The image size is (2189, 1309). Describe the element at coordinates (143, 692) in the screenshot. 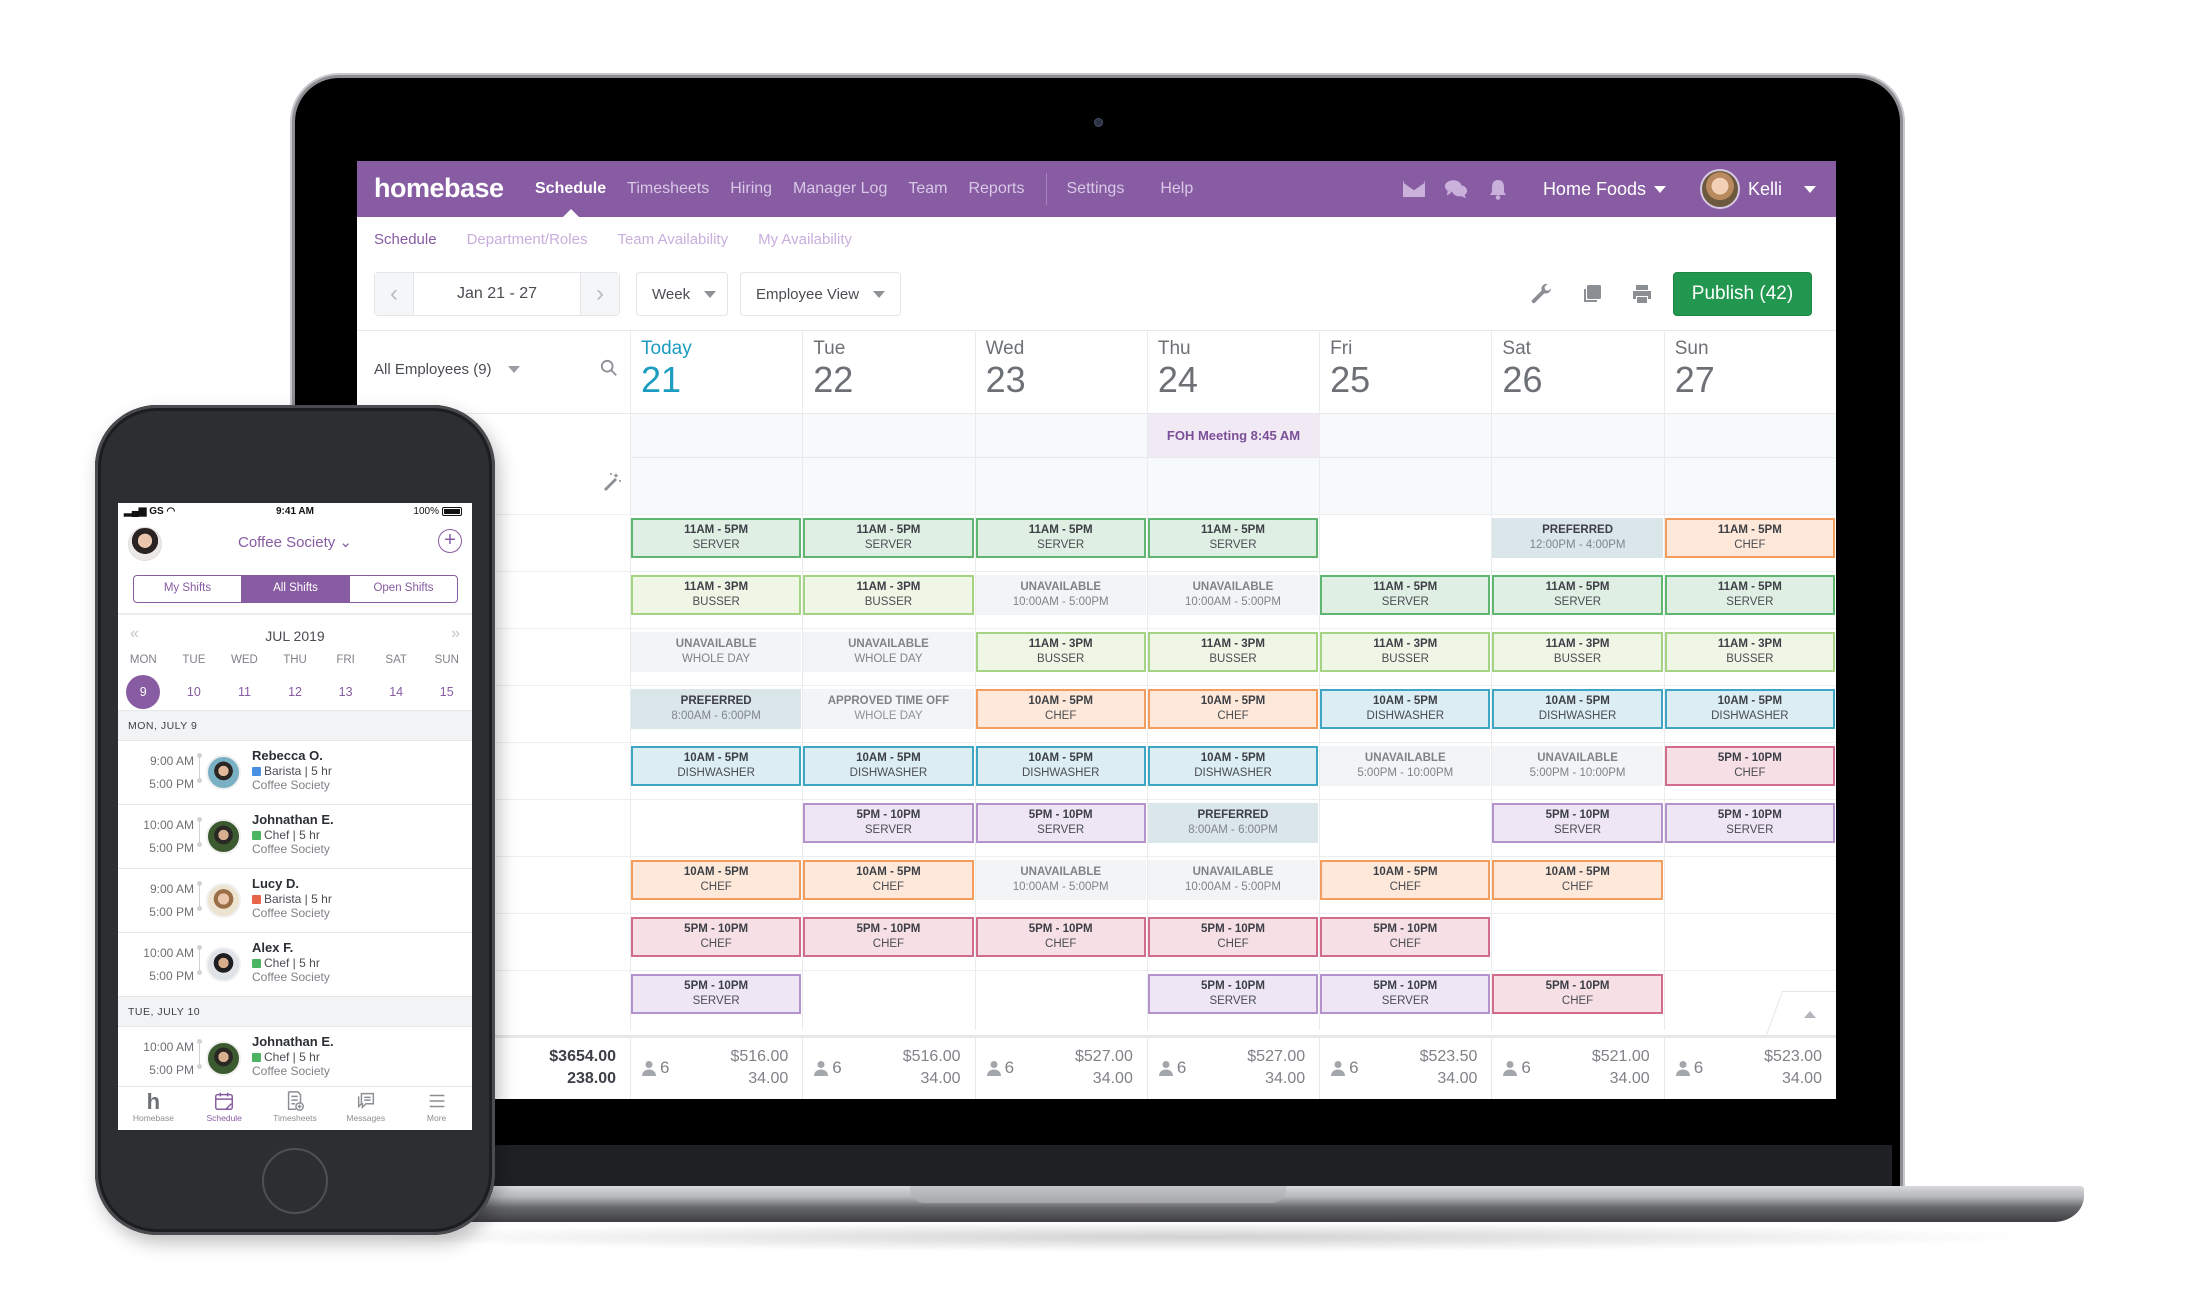

I see `date-9: 9` at that location.